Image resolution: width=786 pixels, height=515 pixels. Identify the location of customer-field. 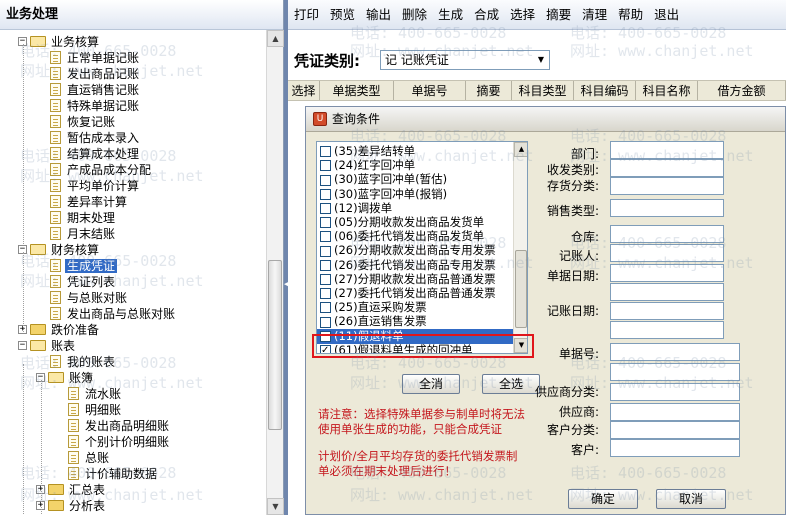
(675, 448).